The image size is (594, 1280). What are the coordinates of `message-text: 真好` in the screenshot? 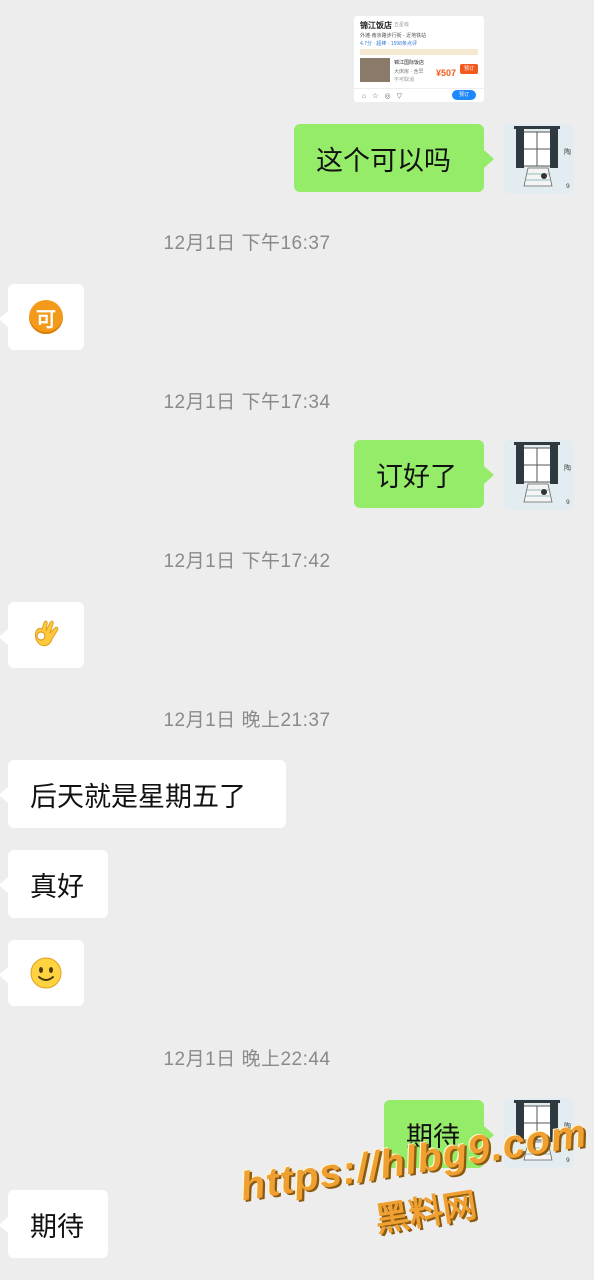 It's located at (57, 886).